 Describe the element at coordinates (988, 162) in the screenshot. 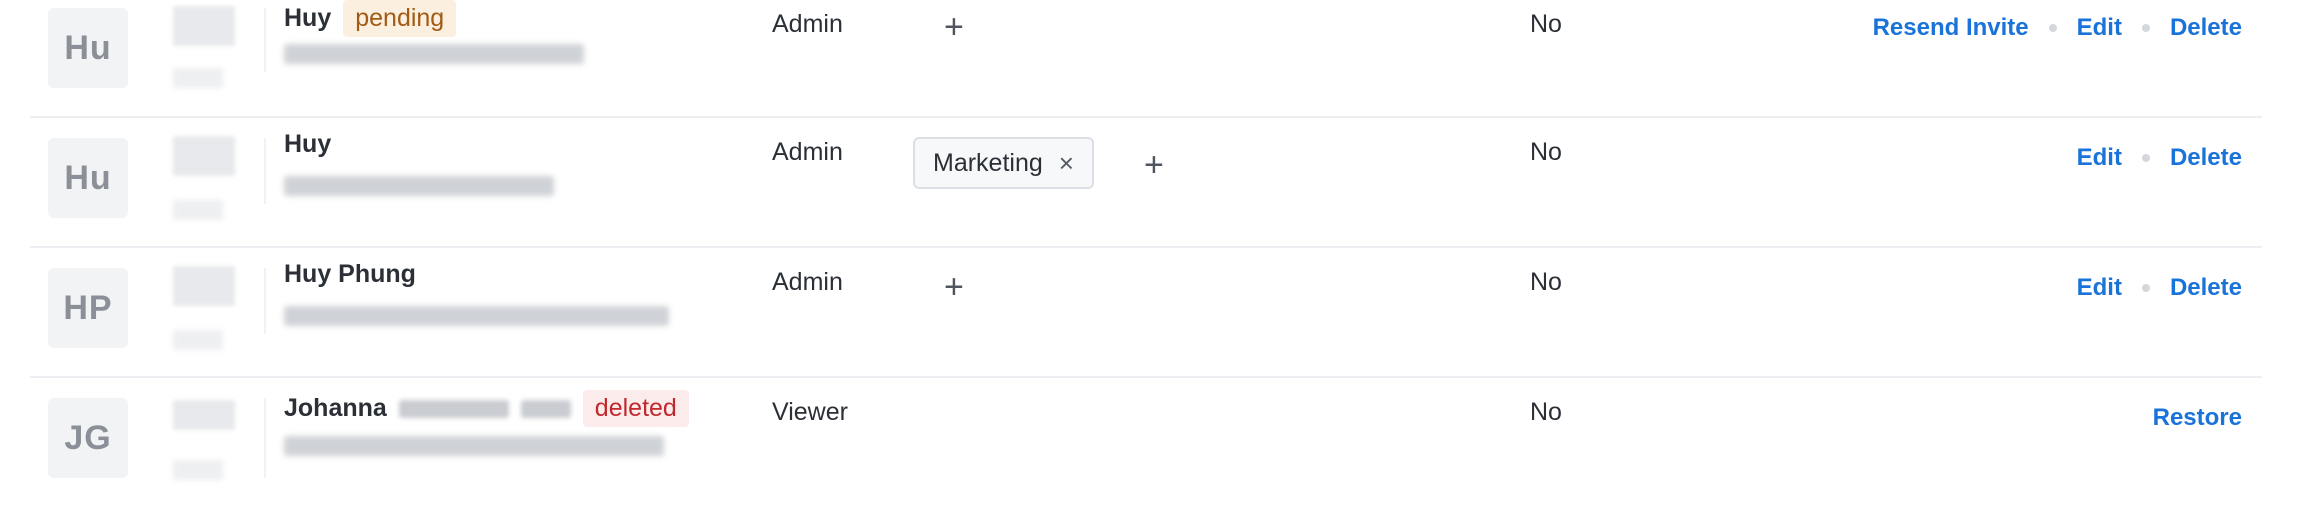

I see `team-tag-label: Marketing` at that location.